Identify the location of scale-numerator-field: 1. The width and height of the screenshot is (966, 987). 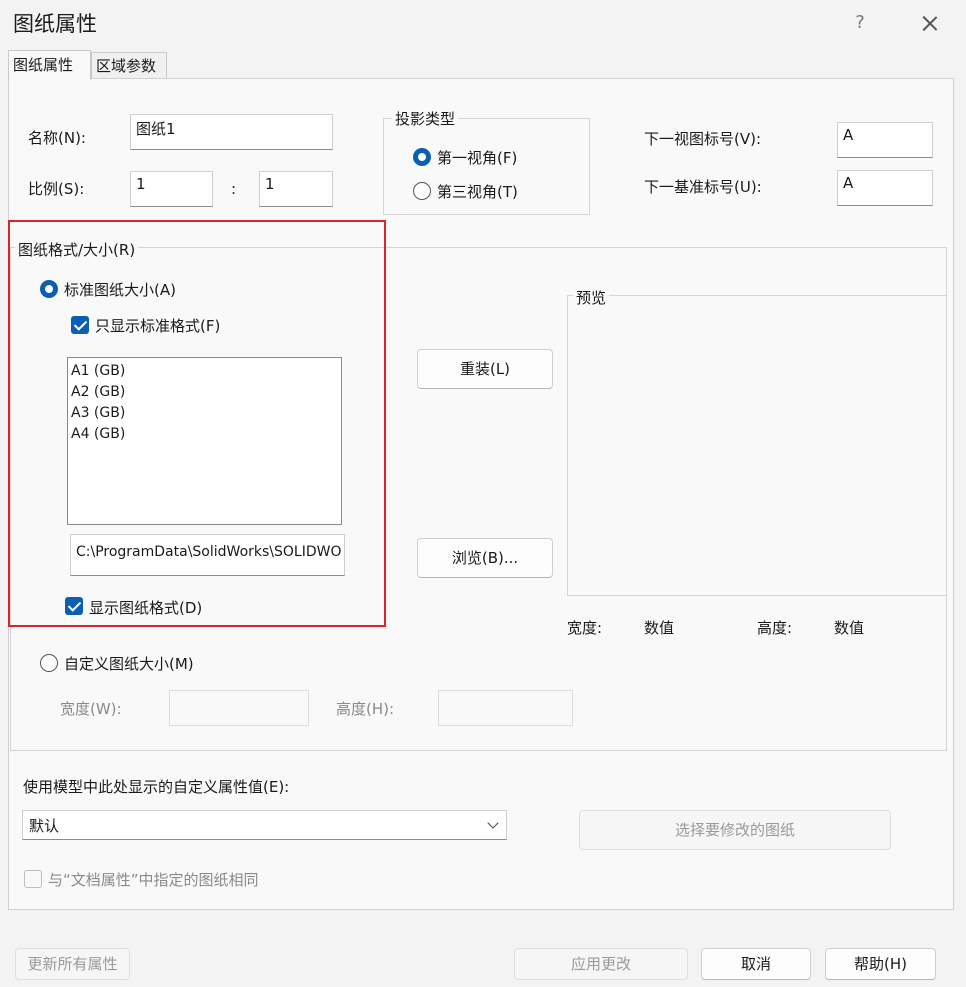
(171, 189).